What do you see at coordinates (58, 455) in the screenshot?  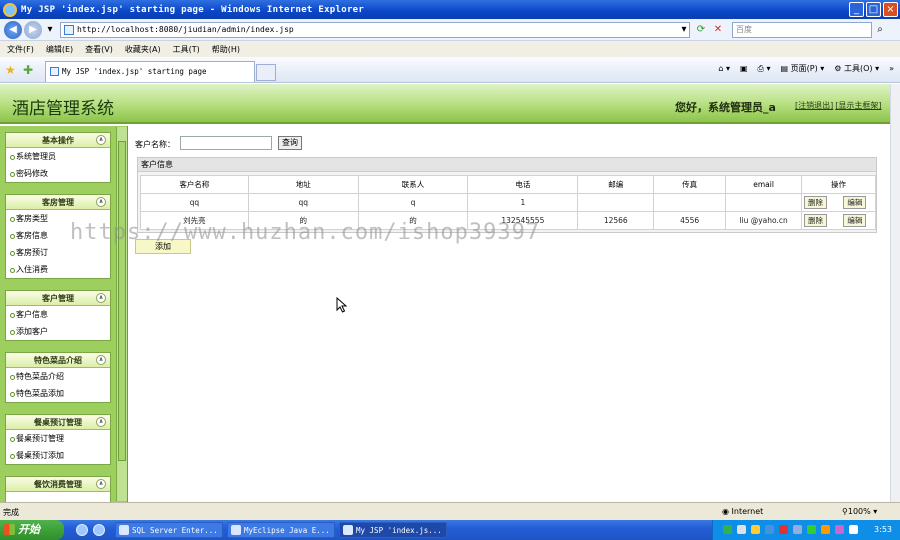 I see `sidebar-item-table-add: 餐桌预订添加` at bounding box center [58, 455].